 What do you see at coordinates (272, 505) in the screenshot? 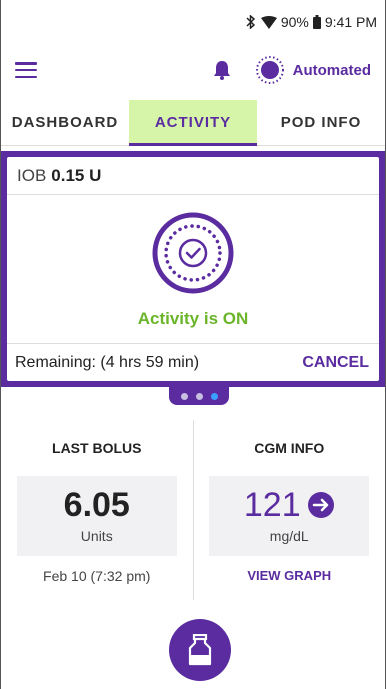
I see `cgm-value: 121` at bounding box center [272, 505].